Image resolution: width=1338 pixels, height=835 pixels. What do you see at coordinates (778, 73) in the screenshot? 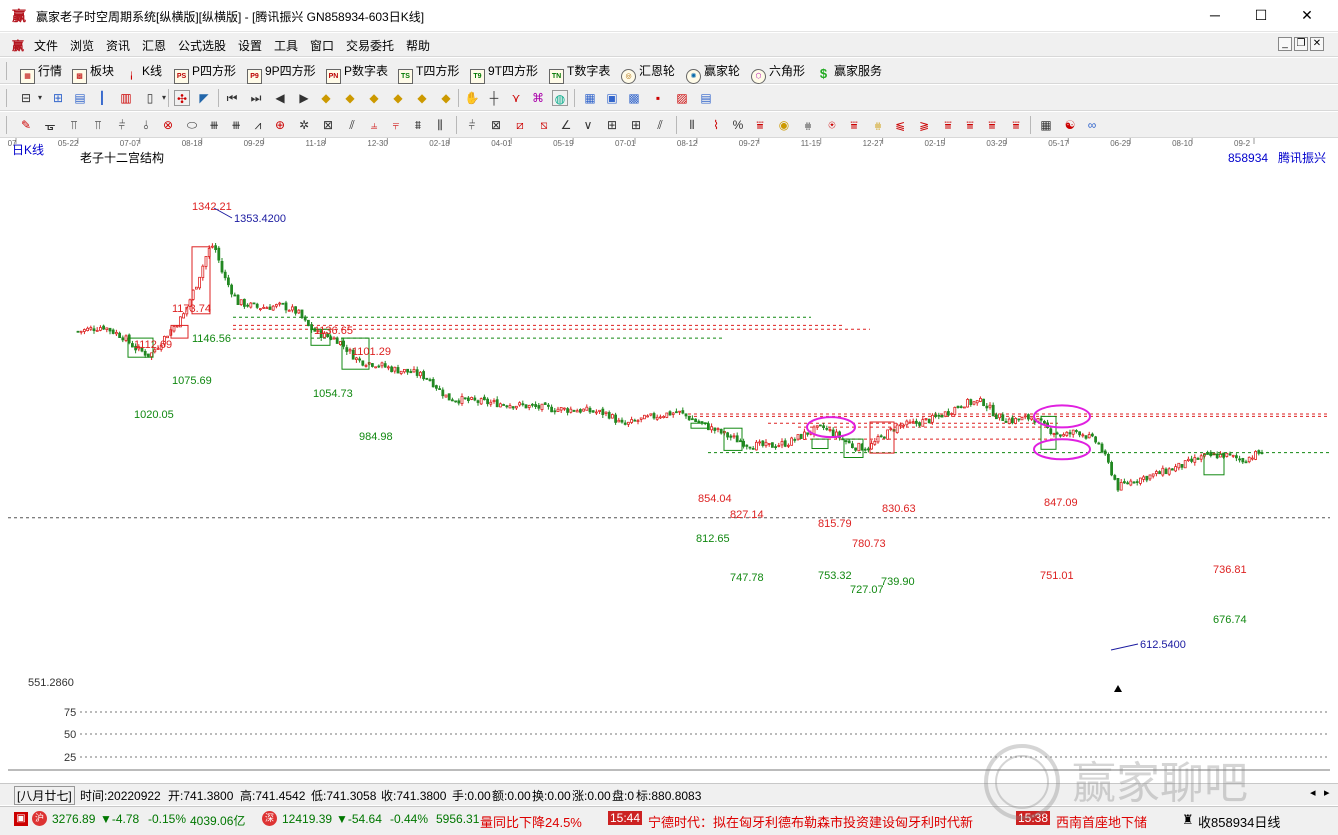
I see `tool-hexagon: ⬡ 六角形` at bounding box center [778, 73].